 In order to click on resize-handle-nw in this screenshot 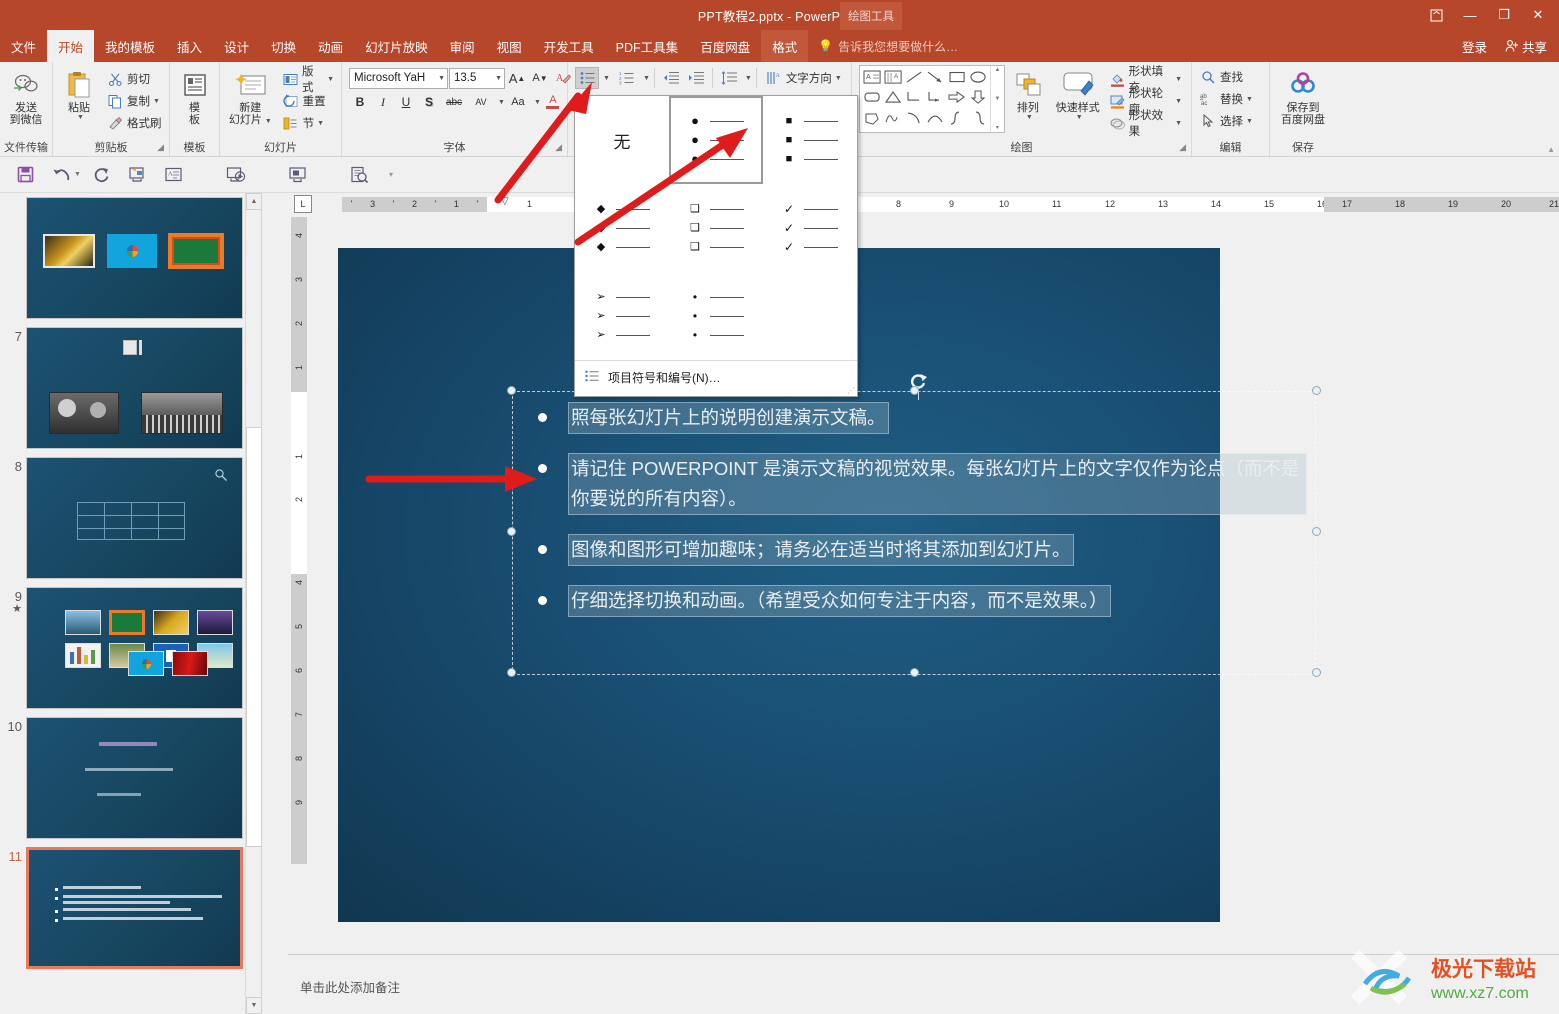, I will do `click(511, 390)`.